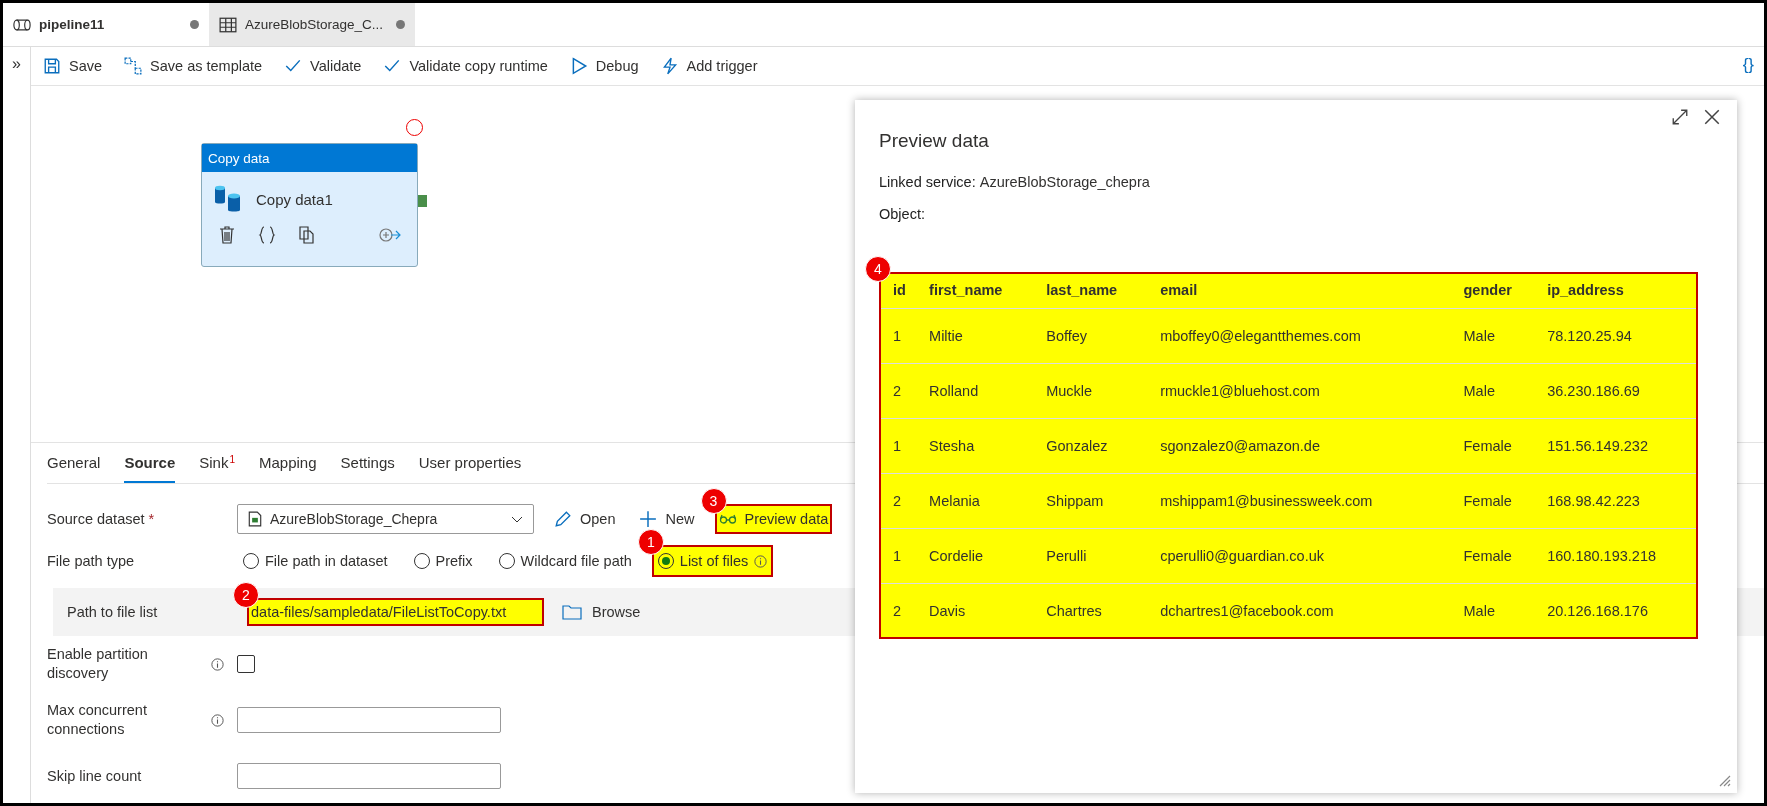 This screenshot has width=1767, height=806. Describe the element at coordinates (1615, 391) in the screenshot. I see `table-cell: 36.230.186.69` at that location.